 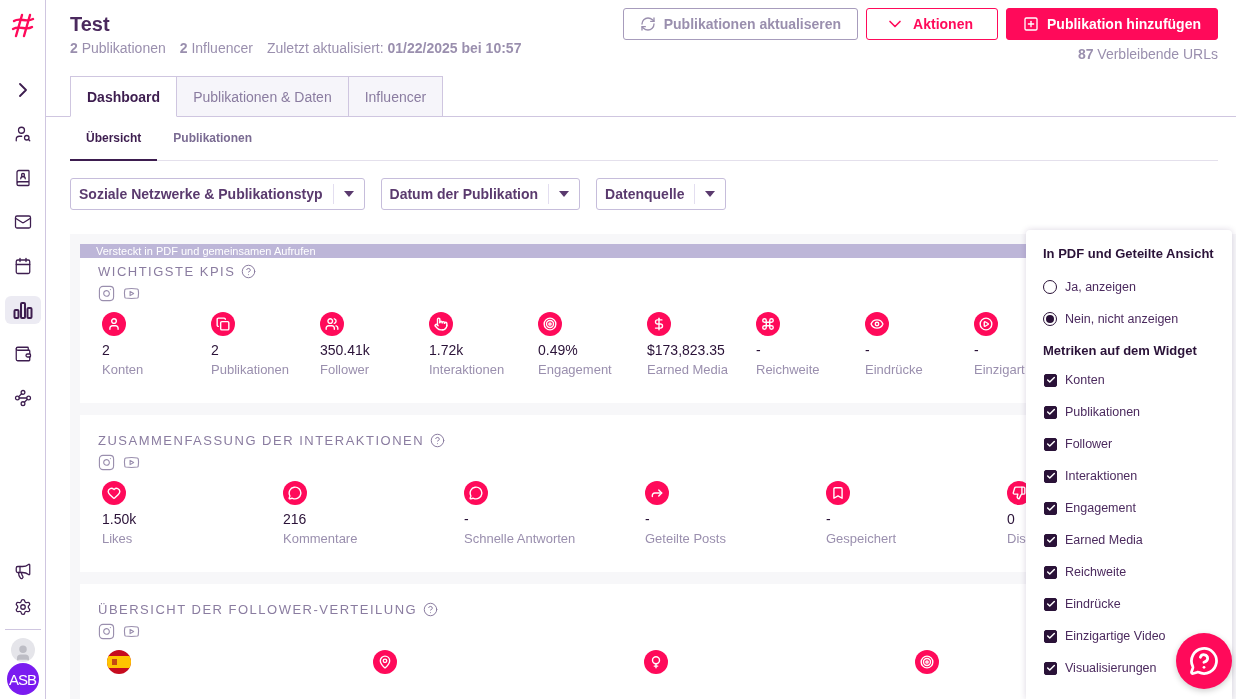 What do you see at coordinates (22, 398) in the screenshot?
I see `network-icon` at bounding box center [22, 398].